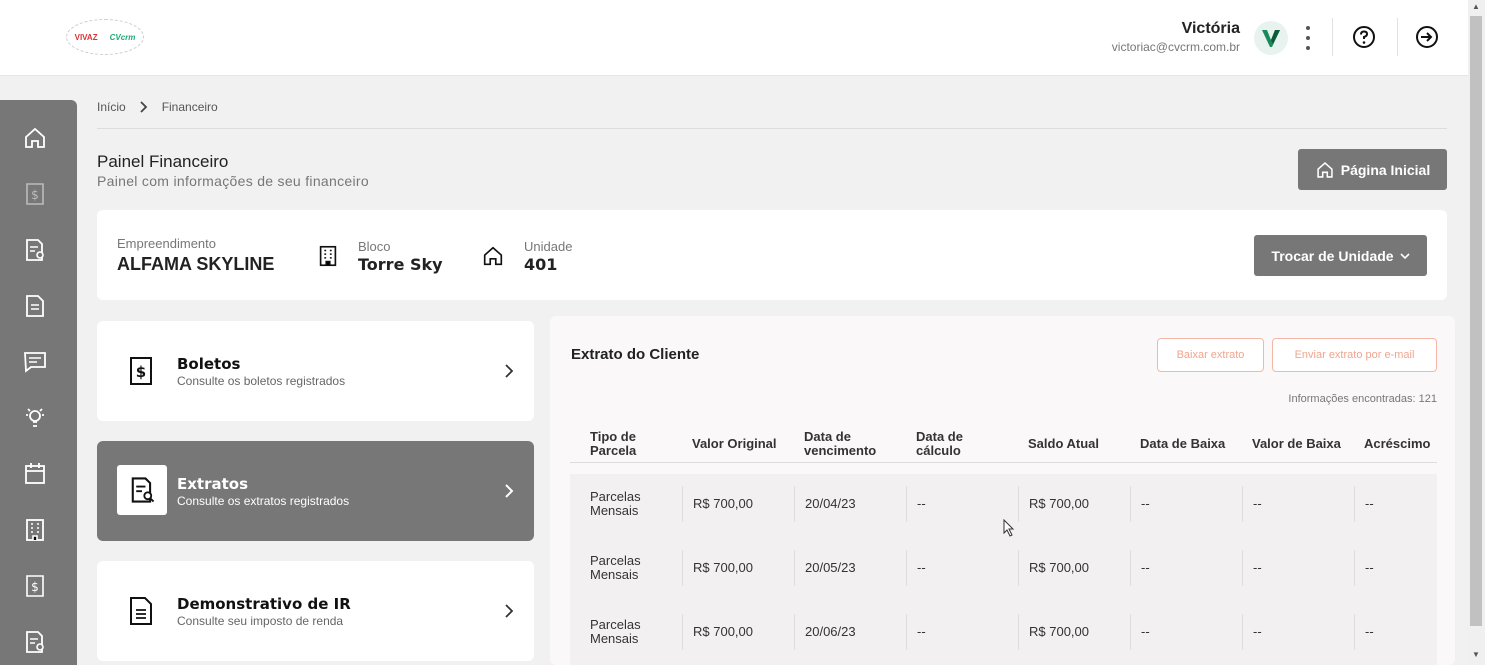 Image resolution: width=1485 pixels, height=665 pixels. I want to click on extrato-title: Extrato do Cliente, so click(635, 354).